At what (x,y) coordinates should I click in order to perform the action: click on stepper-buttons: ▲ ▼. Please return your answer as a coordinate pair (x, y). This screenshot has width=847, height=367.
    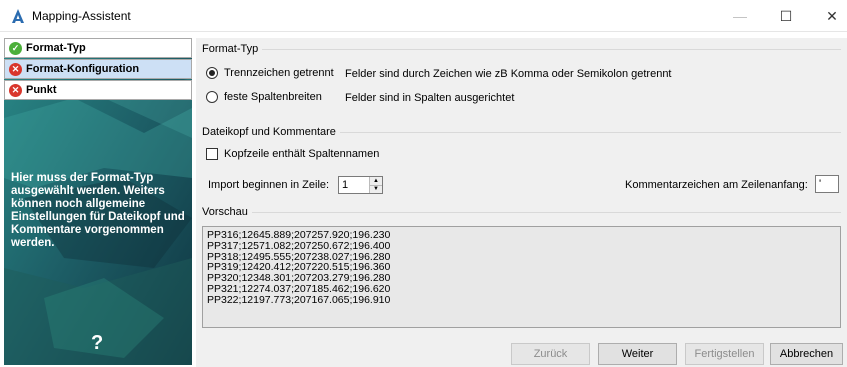
    Looking at the image, I should click on (375, 185).